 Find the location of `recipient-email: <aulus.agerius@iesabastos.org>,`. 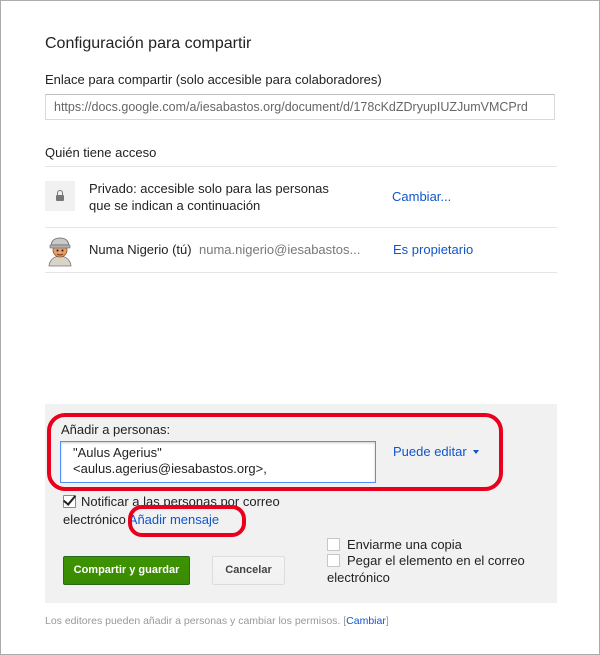

recipient-email: <aulus.agerius@iesabastos.org>, is located at coordinates (170, 468).